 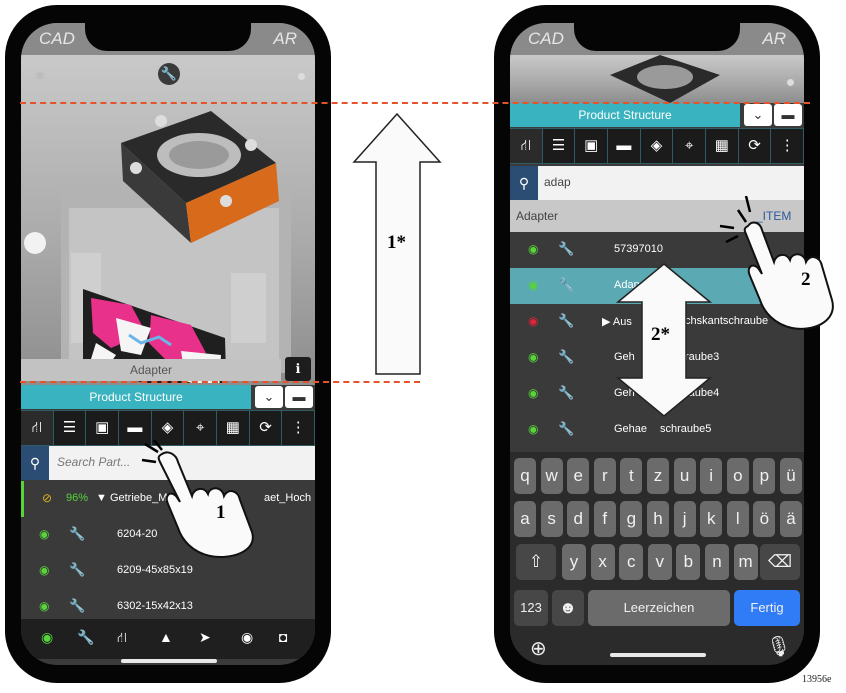 I want to click on map-pin-icon: ⌖, so click(x=689, y=146).